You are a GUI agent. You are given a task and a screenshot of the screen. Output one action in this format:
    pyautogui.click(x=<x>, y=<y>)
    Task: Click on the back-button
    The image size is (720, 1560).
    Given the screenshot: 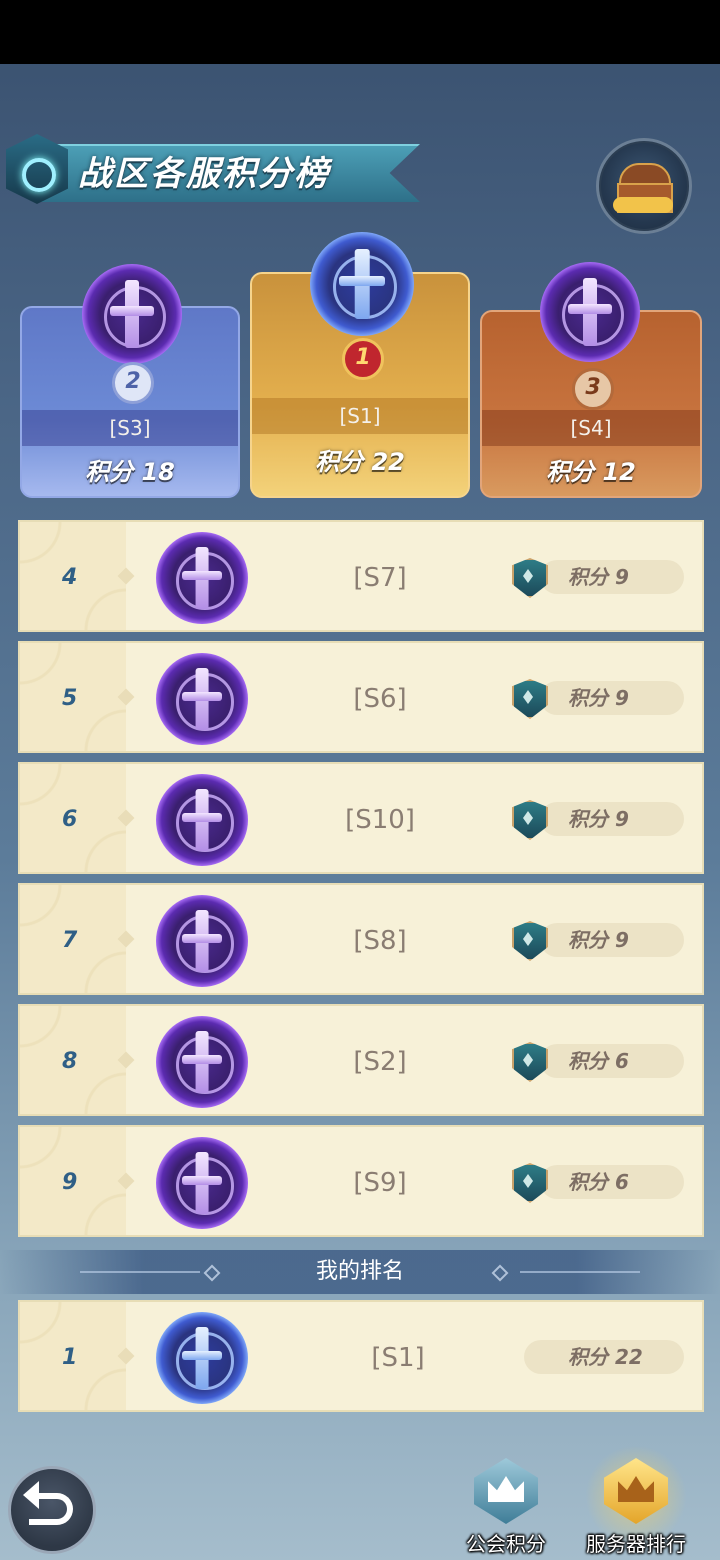 What is the action you would take?
    pyautogui.click(x=52, y=1510)
    